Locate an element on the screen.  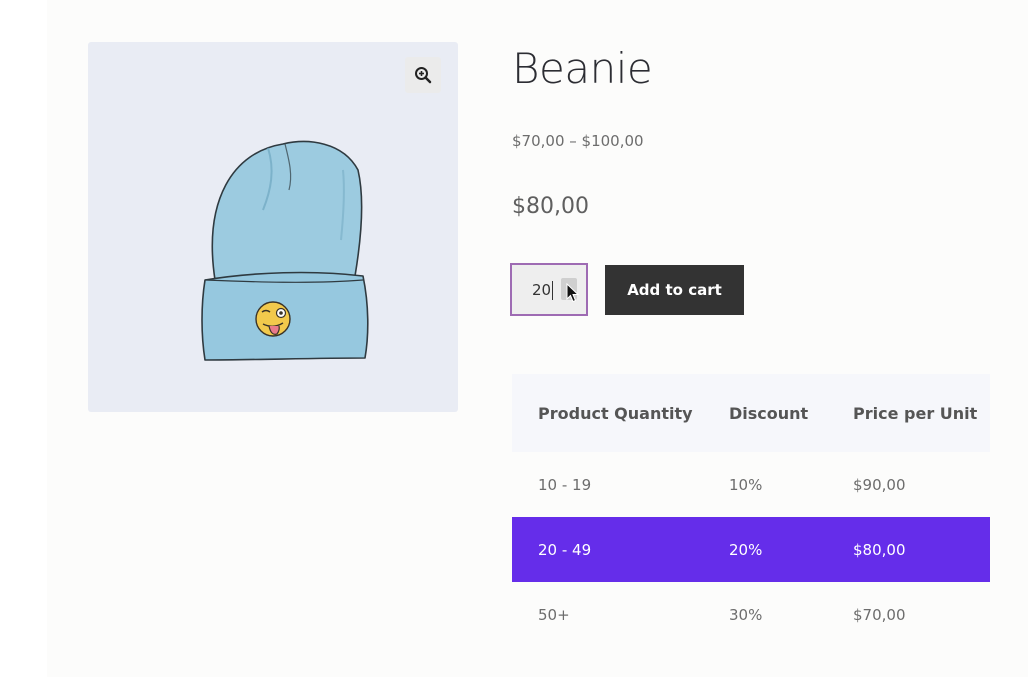
table-row: 50+ 30% $70,00 is located at coordinates (751, 614).